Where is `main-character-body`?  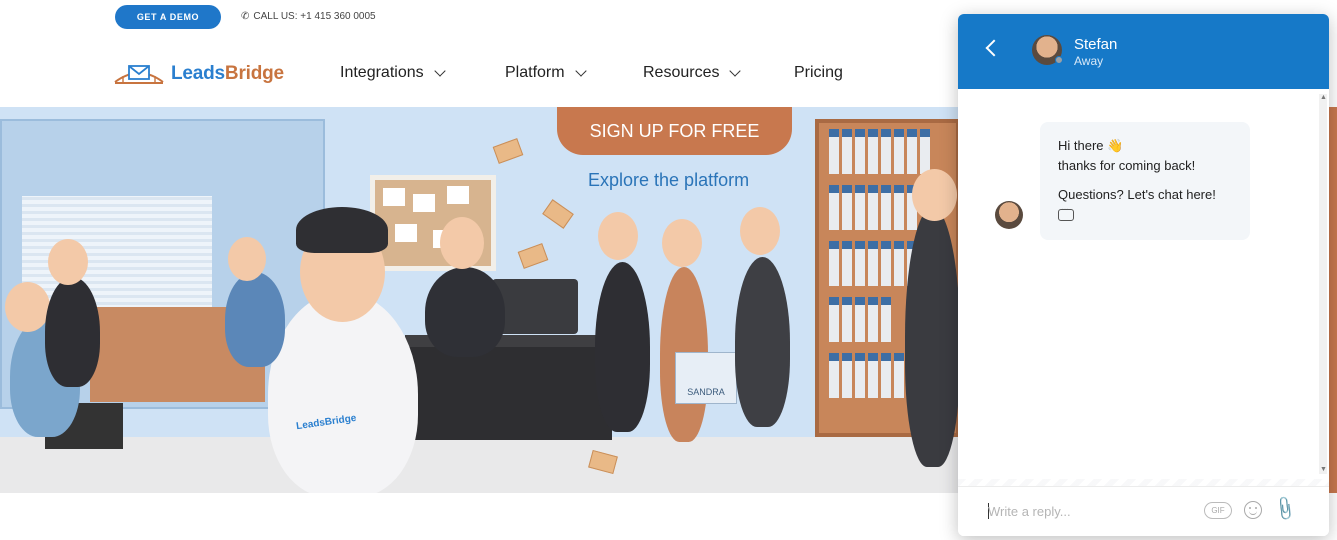
main-character-body is located at coordinates (343, 392).